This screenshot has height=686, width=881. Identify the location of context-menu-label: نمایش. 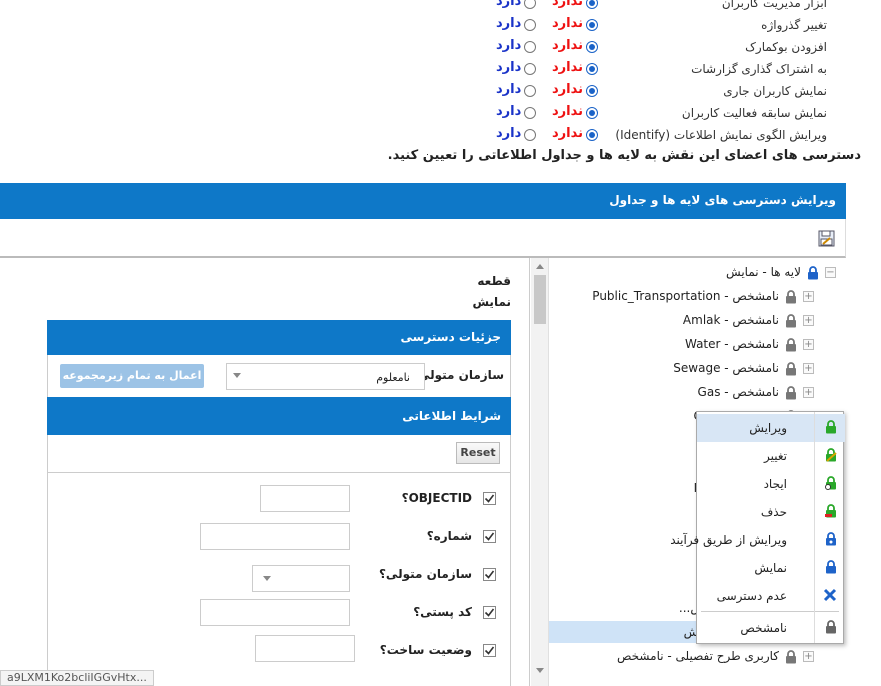
(770, 568).